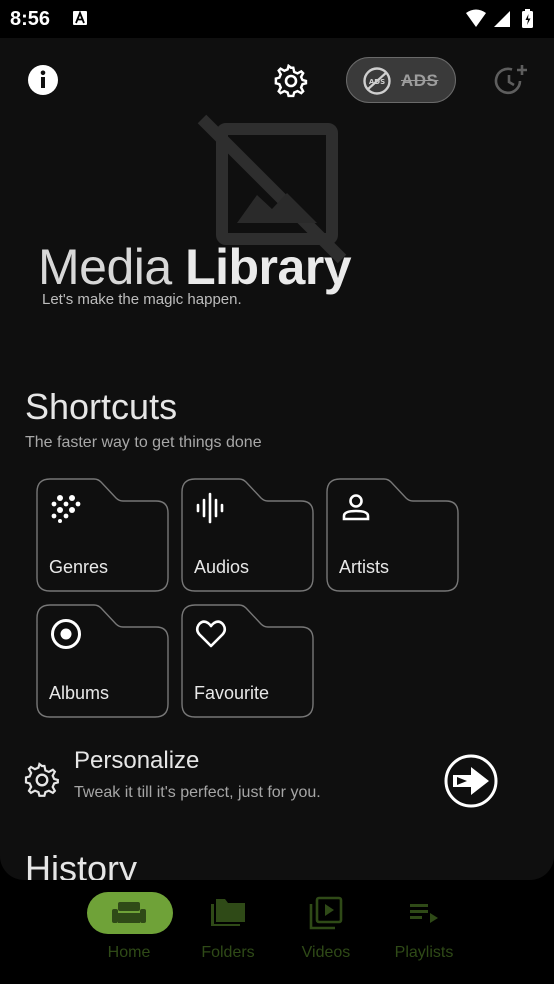 The height and width of the screenshot is (984, 554). I want to click on shortcut-label: Artists, so click(364, 567).